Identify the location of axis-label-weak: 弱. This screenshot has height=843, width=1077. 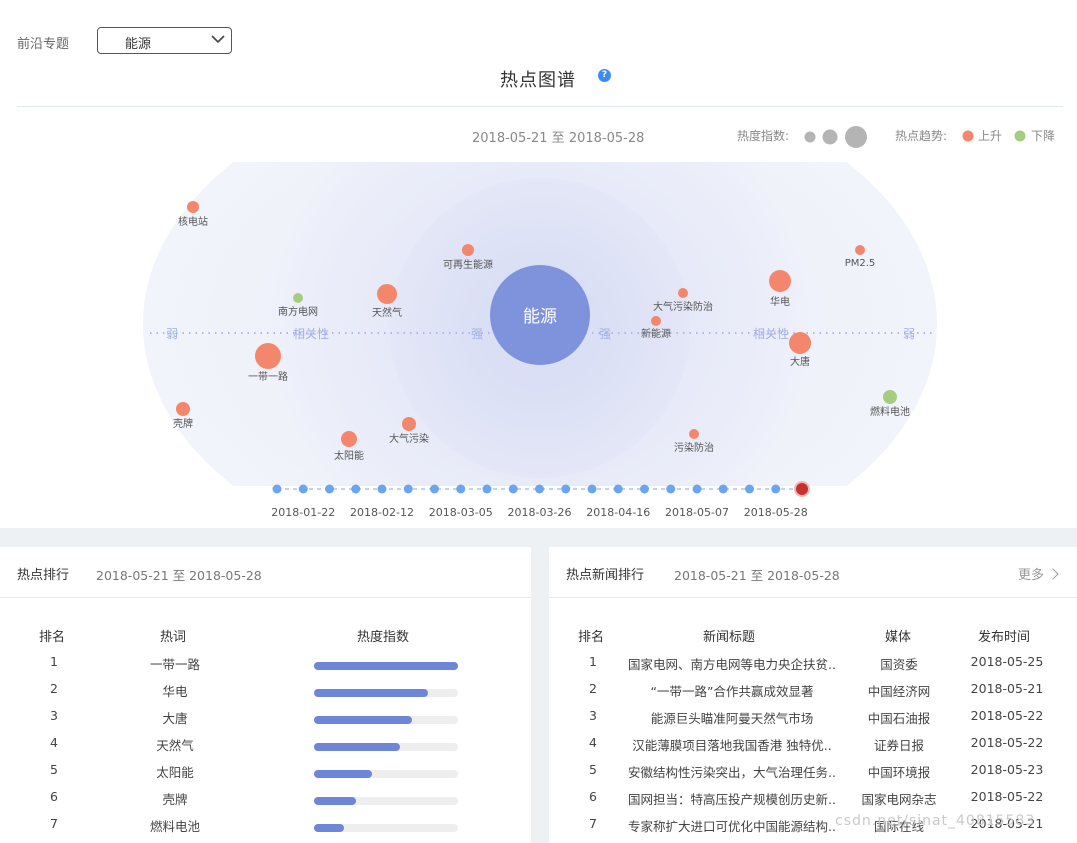
(909, 334).